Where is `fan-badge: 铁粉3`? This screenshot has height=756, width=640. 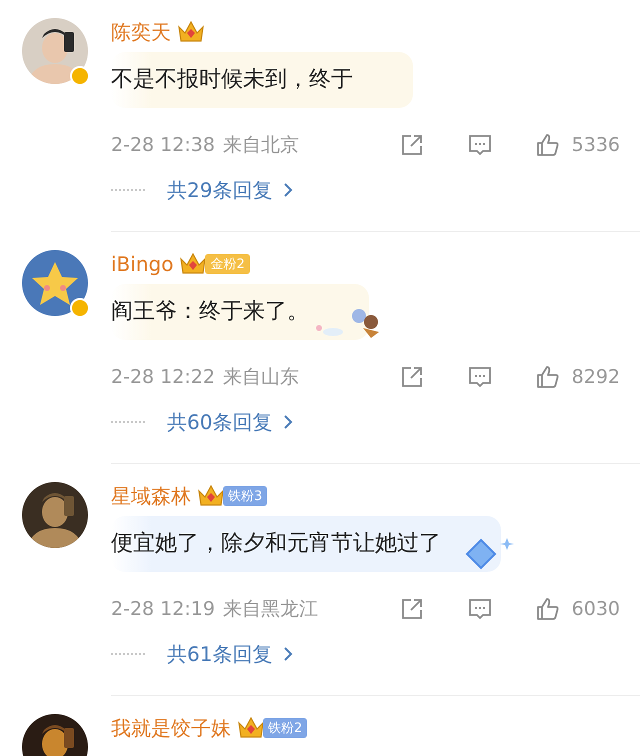
fan-badge: 铁粉3 is located at coordinates (245, 496).